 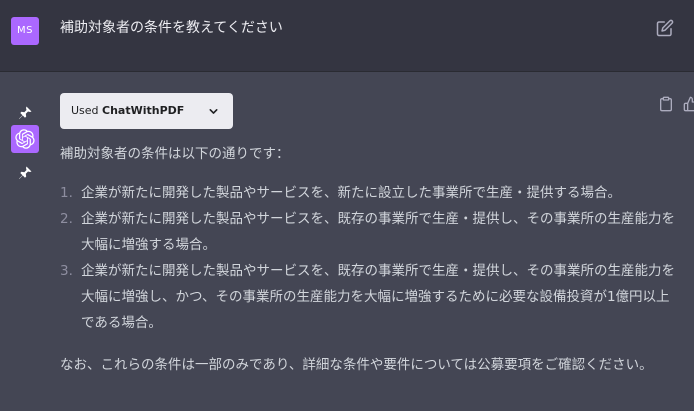 I want to click on list-item-number: 2., so click(x=66, y=219).